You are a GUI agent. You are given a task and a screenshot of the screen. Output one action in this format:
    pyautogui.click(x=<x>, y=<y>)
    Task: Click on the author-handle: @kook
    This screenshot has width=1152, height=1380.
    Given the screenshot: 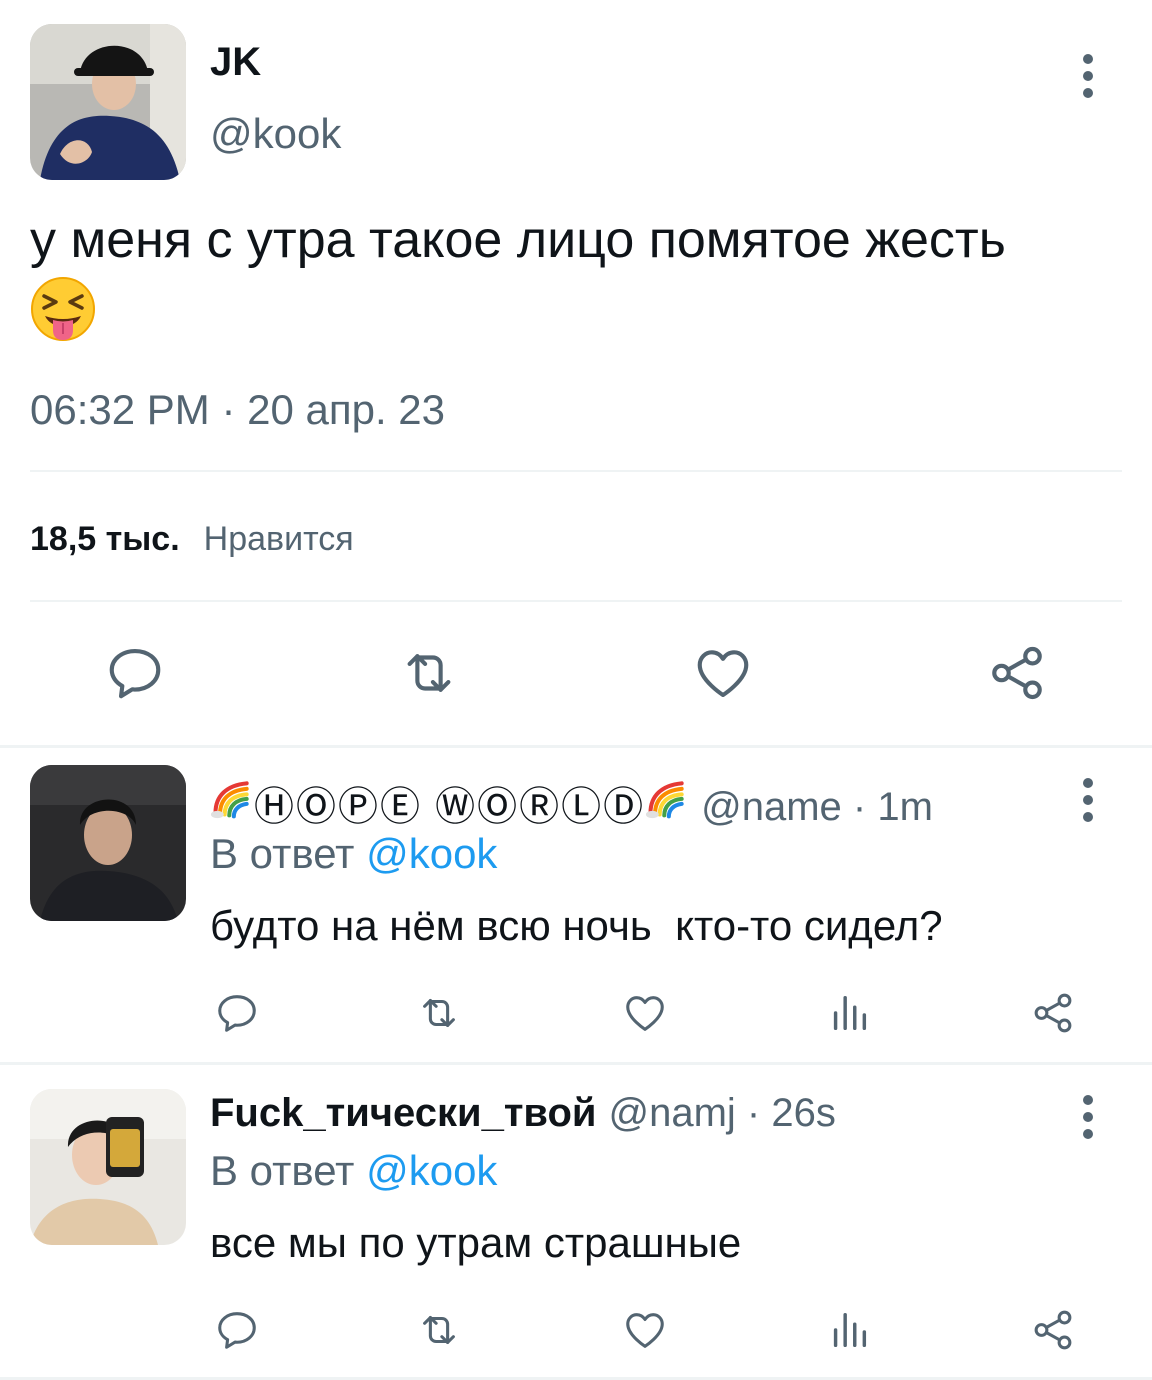 What is the action you would take?
    pyautogui.click(x=275, y=134)
    